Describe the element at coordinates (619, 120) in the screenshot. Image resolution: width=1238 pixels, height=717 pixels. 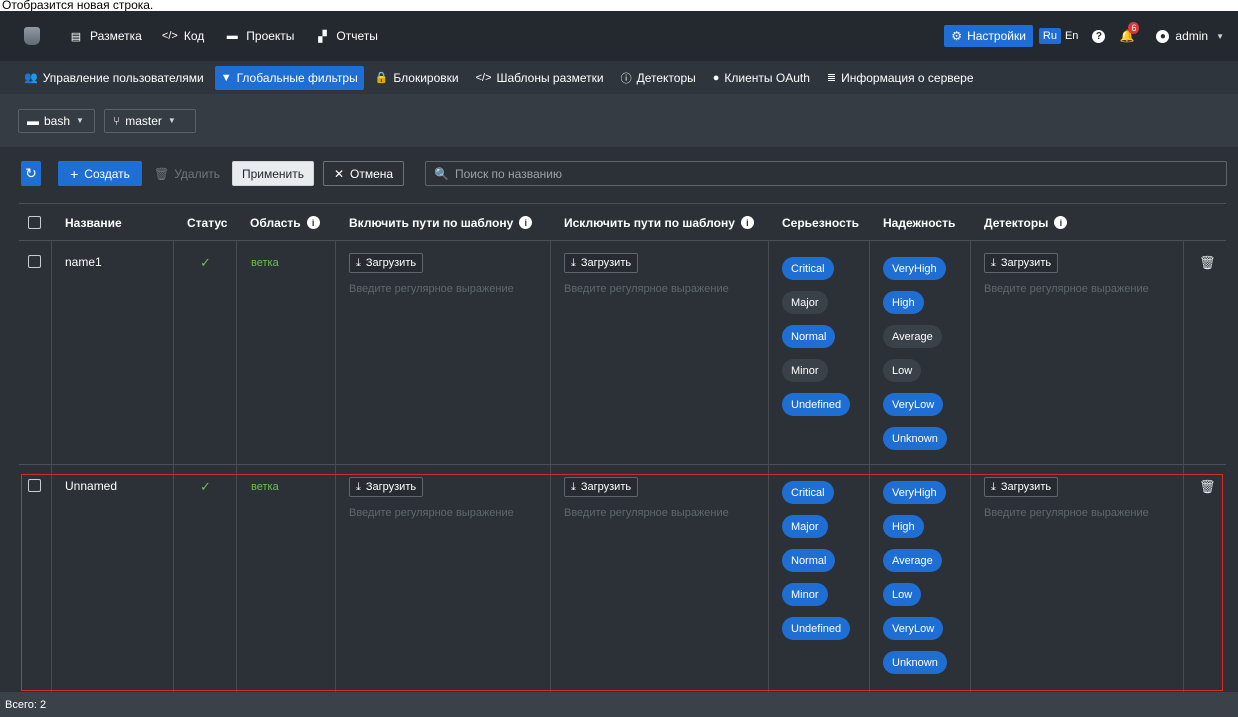
I see `branch-bar: ▬ bash ▼ ⑂ master ▼` at that location.